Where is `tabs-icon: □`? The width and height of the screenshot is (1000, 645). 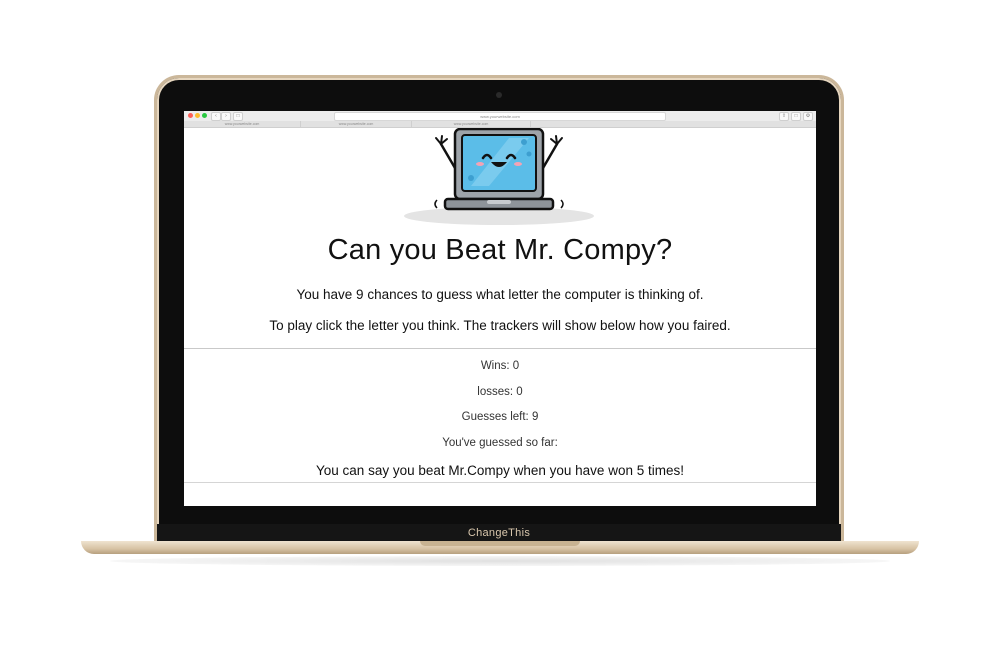
tabs-icon: □ is located at coordinates (796, 116).